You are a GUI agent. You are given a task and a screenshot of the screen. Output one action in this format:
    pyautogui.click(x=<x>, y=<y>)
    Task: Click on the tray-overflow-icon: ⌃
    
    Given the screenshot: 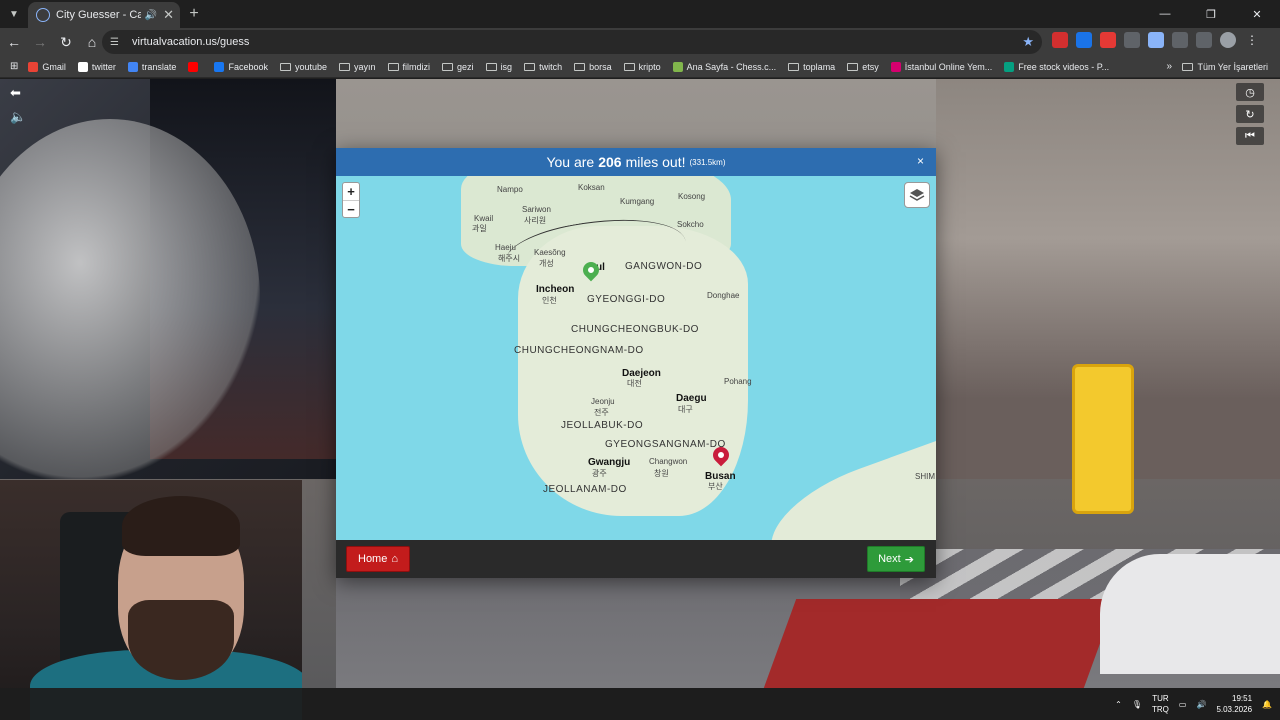 What is the action you would take?
    pyautogui.click(x=1118, y=704)
    